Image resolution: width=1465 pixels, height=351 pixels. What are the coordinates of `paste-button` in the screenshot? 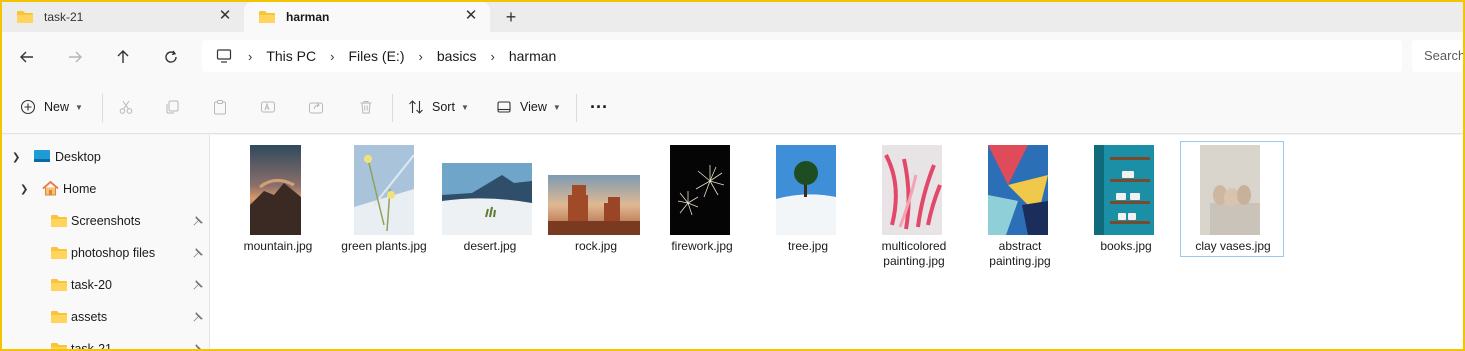 It's located at (220, 107).